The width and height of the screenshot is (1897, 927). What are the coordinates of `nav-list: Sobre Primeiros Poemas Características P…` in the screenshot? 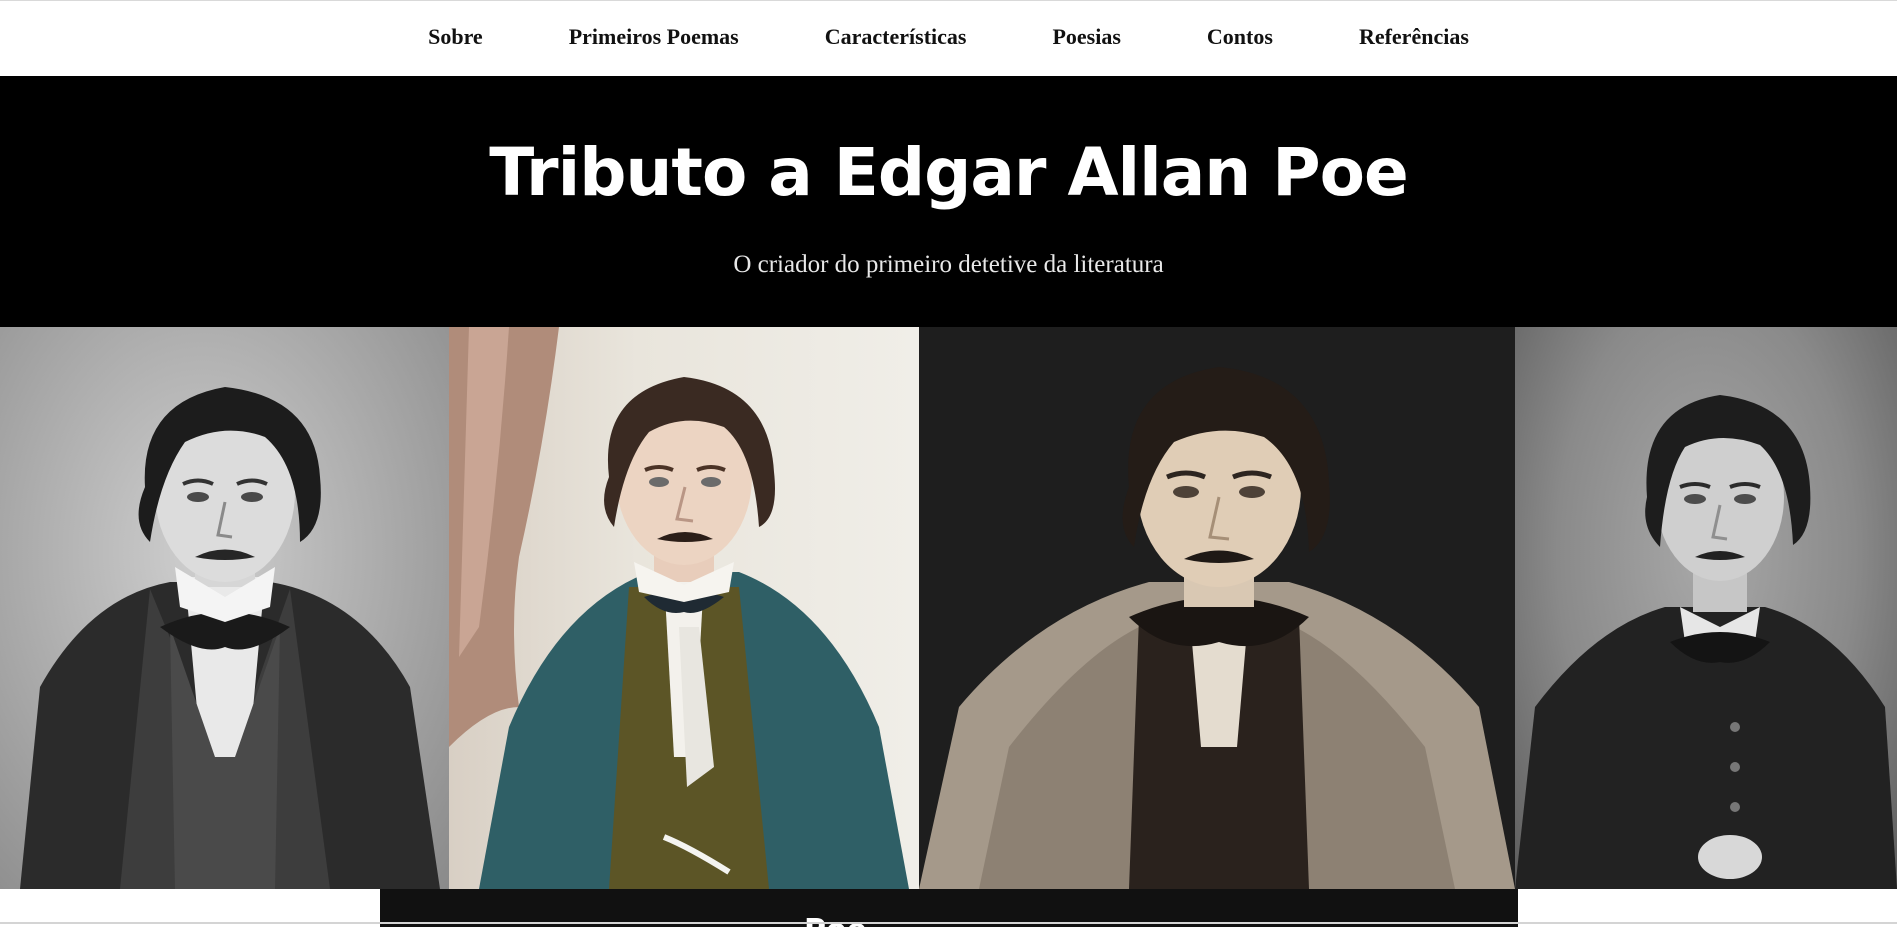 It's located at (948, 39).